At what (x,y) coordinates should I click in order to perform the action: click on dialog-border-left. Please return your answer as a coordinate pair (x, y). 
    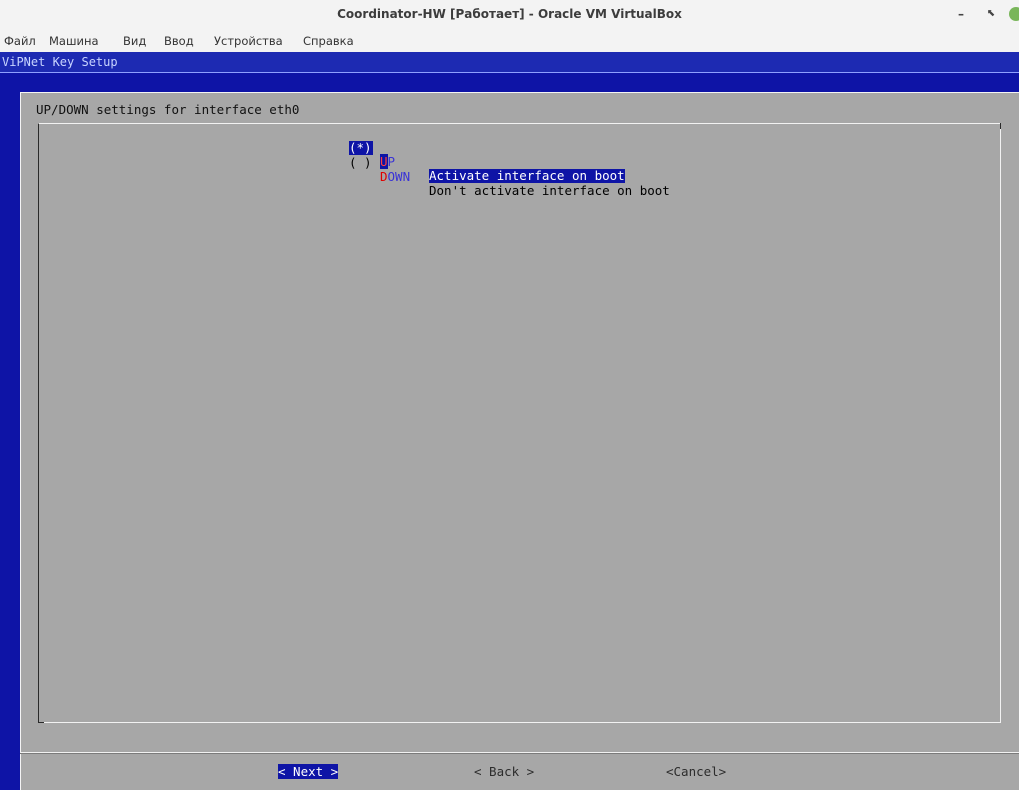
    Looking at the image, I should click on (20, 441).